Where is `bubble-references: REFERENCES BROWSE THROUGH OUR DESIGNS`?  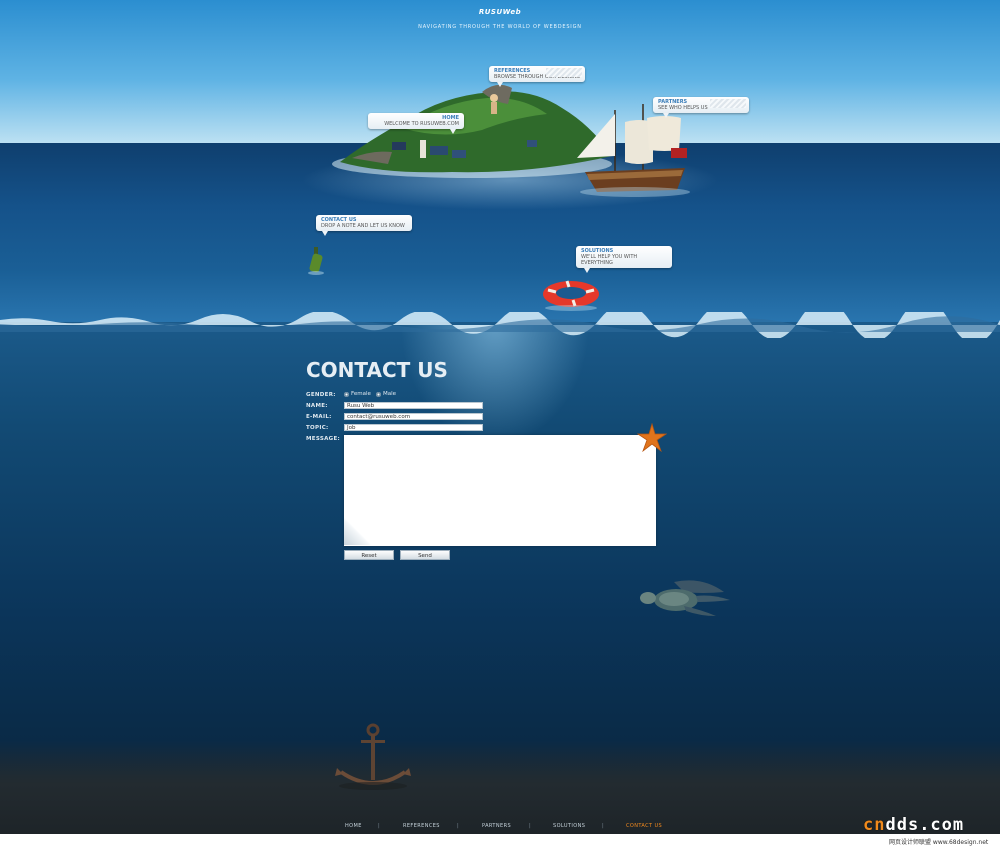 bubble-references: REFERENCES BROWSE THROUGH OUR DESIGNS is located at coordinates (537, 76).